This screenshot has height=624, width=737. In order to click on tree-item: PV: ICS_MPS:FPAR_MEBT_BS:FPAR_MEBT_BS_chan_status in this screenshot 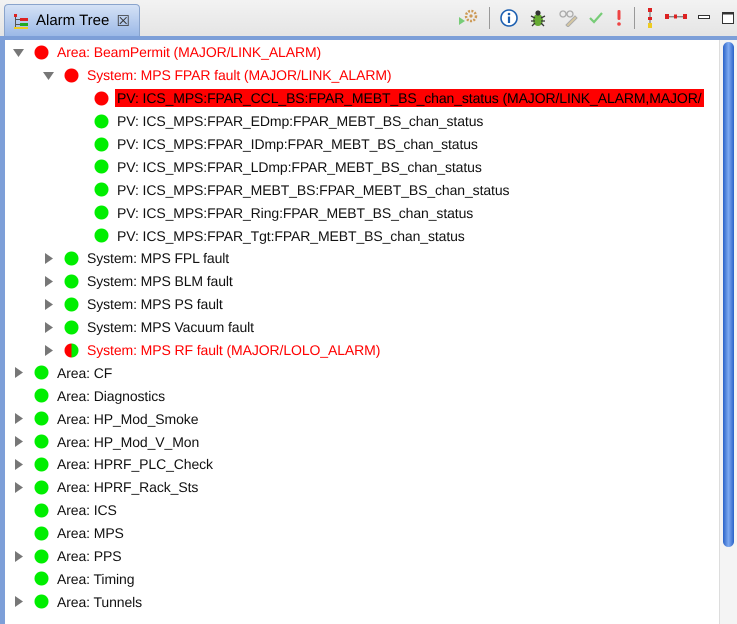, I will do `click(313, 189)`.